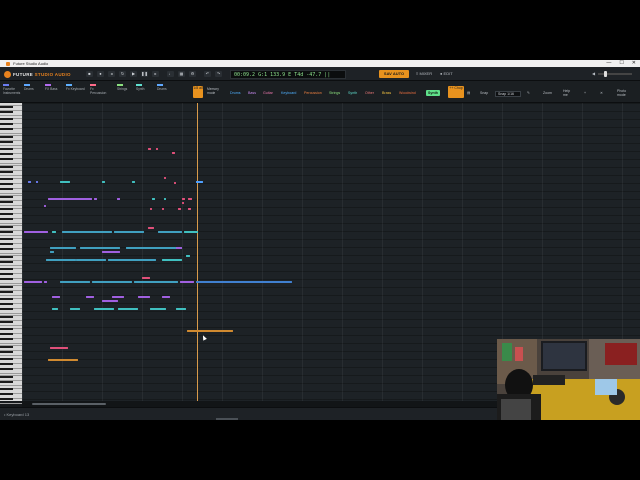  What do you see at coordinates (446, 74) in the screenshot?
I see `edit-button: ● EDIT` at bounding box center [446, 74].